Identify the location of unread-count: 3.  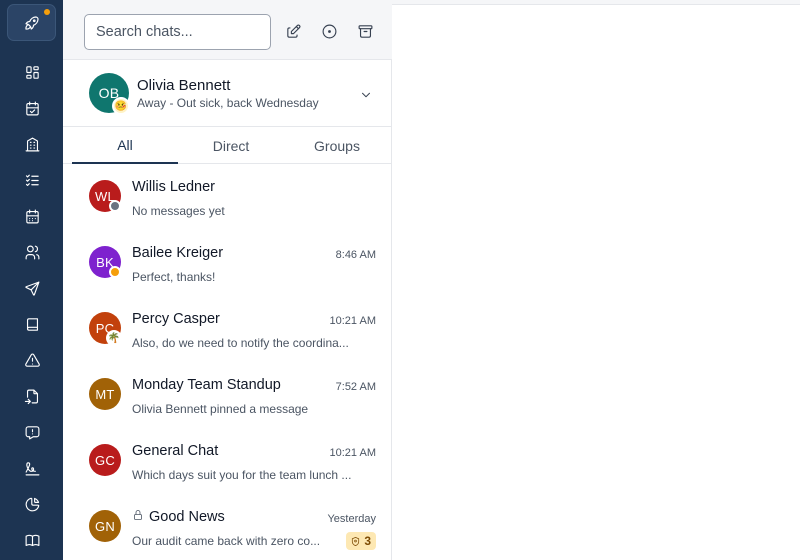
(367, 541).